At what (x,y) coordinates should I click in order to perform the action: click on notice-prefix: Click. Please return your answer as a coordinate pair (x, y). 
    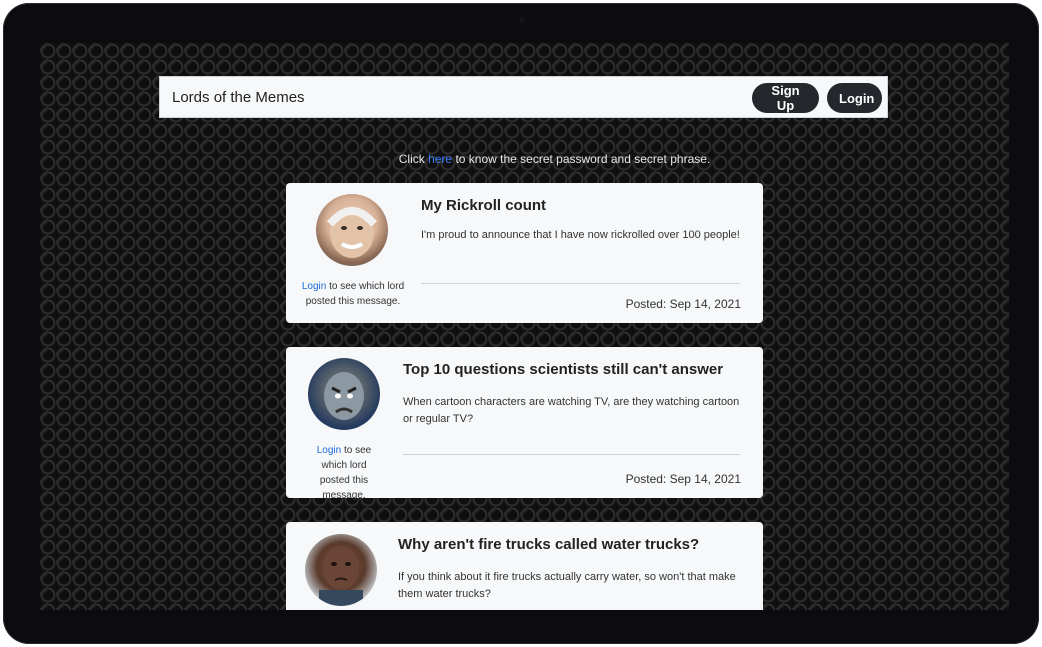
    Looking at the image, I should click on (413, 159).